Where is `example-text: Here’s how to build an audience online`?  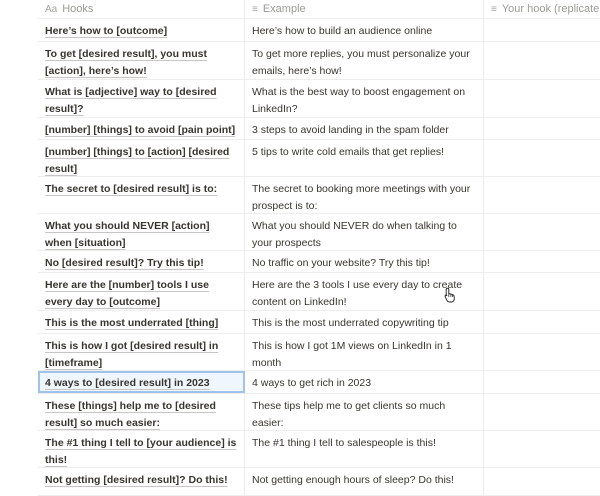
example-text: Here’s how to build an audience online is located at coordinates (342, 31).